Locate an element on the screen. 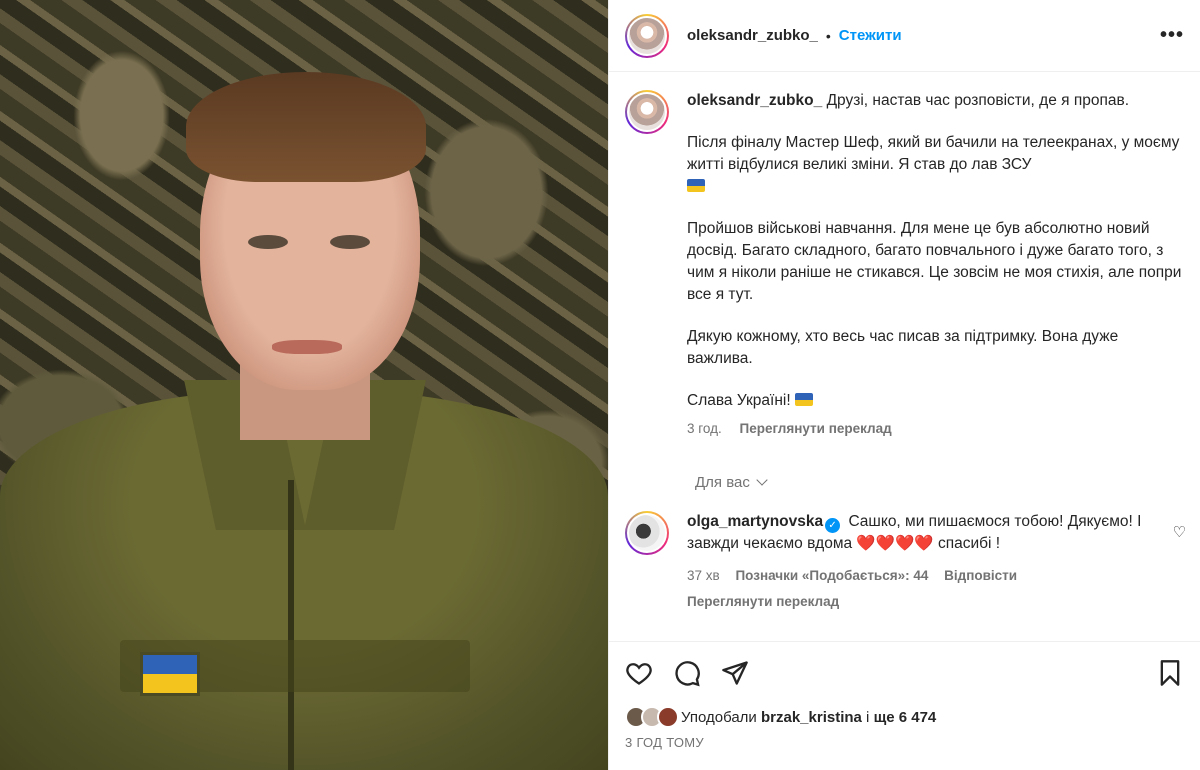 Image resolution: width=1200 pixels, height=770 pixels. caption-meta: 3 год. Переглянути переклад is located at coordinates (935, 429).